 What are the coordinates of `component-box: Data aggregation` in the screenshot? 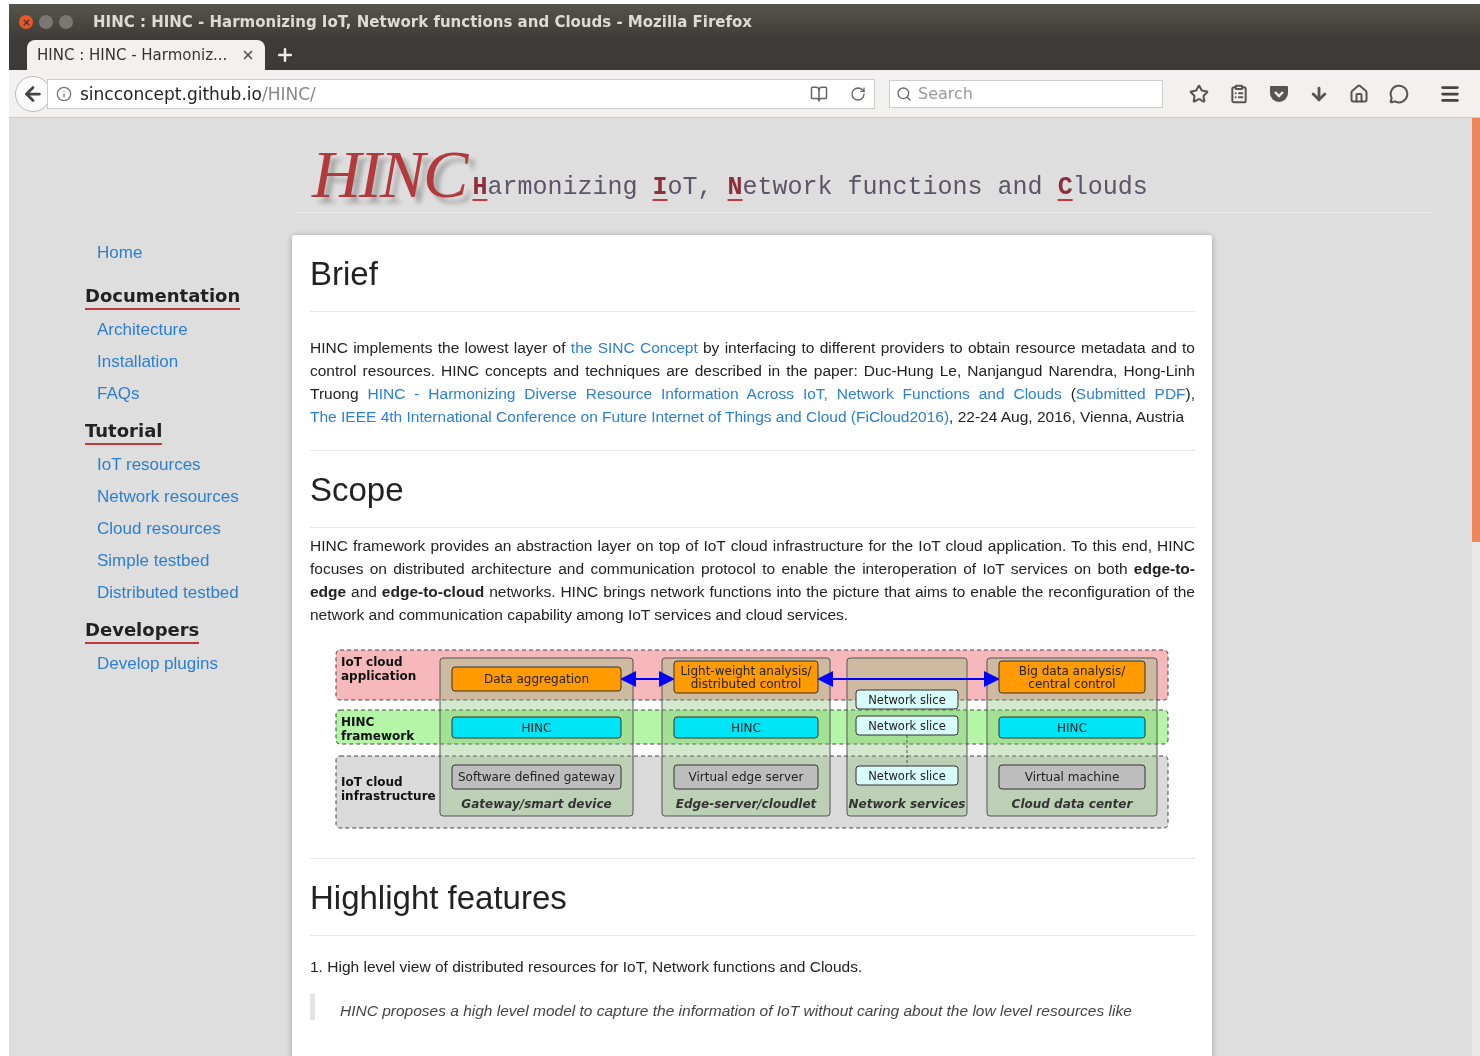 It's located at (536, 679).